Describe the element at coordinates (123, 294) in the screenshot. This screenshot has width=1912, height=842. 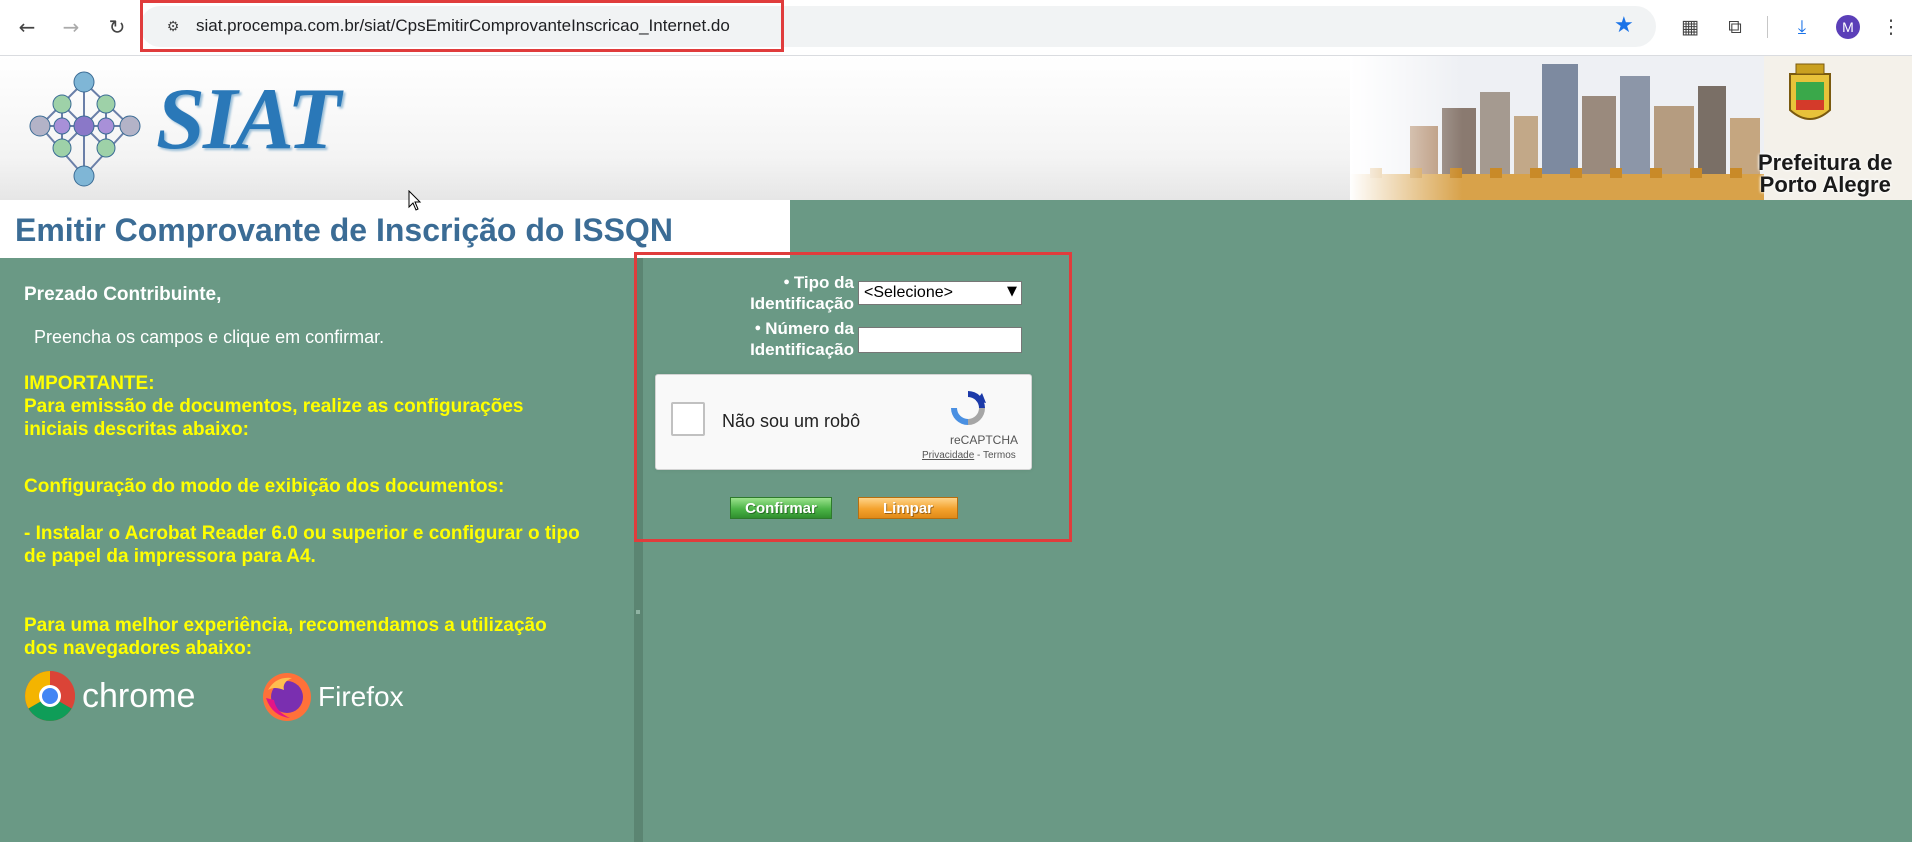
I see `greeting: Prezado Contribuinte,` at that location.